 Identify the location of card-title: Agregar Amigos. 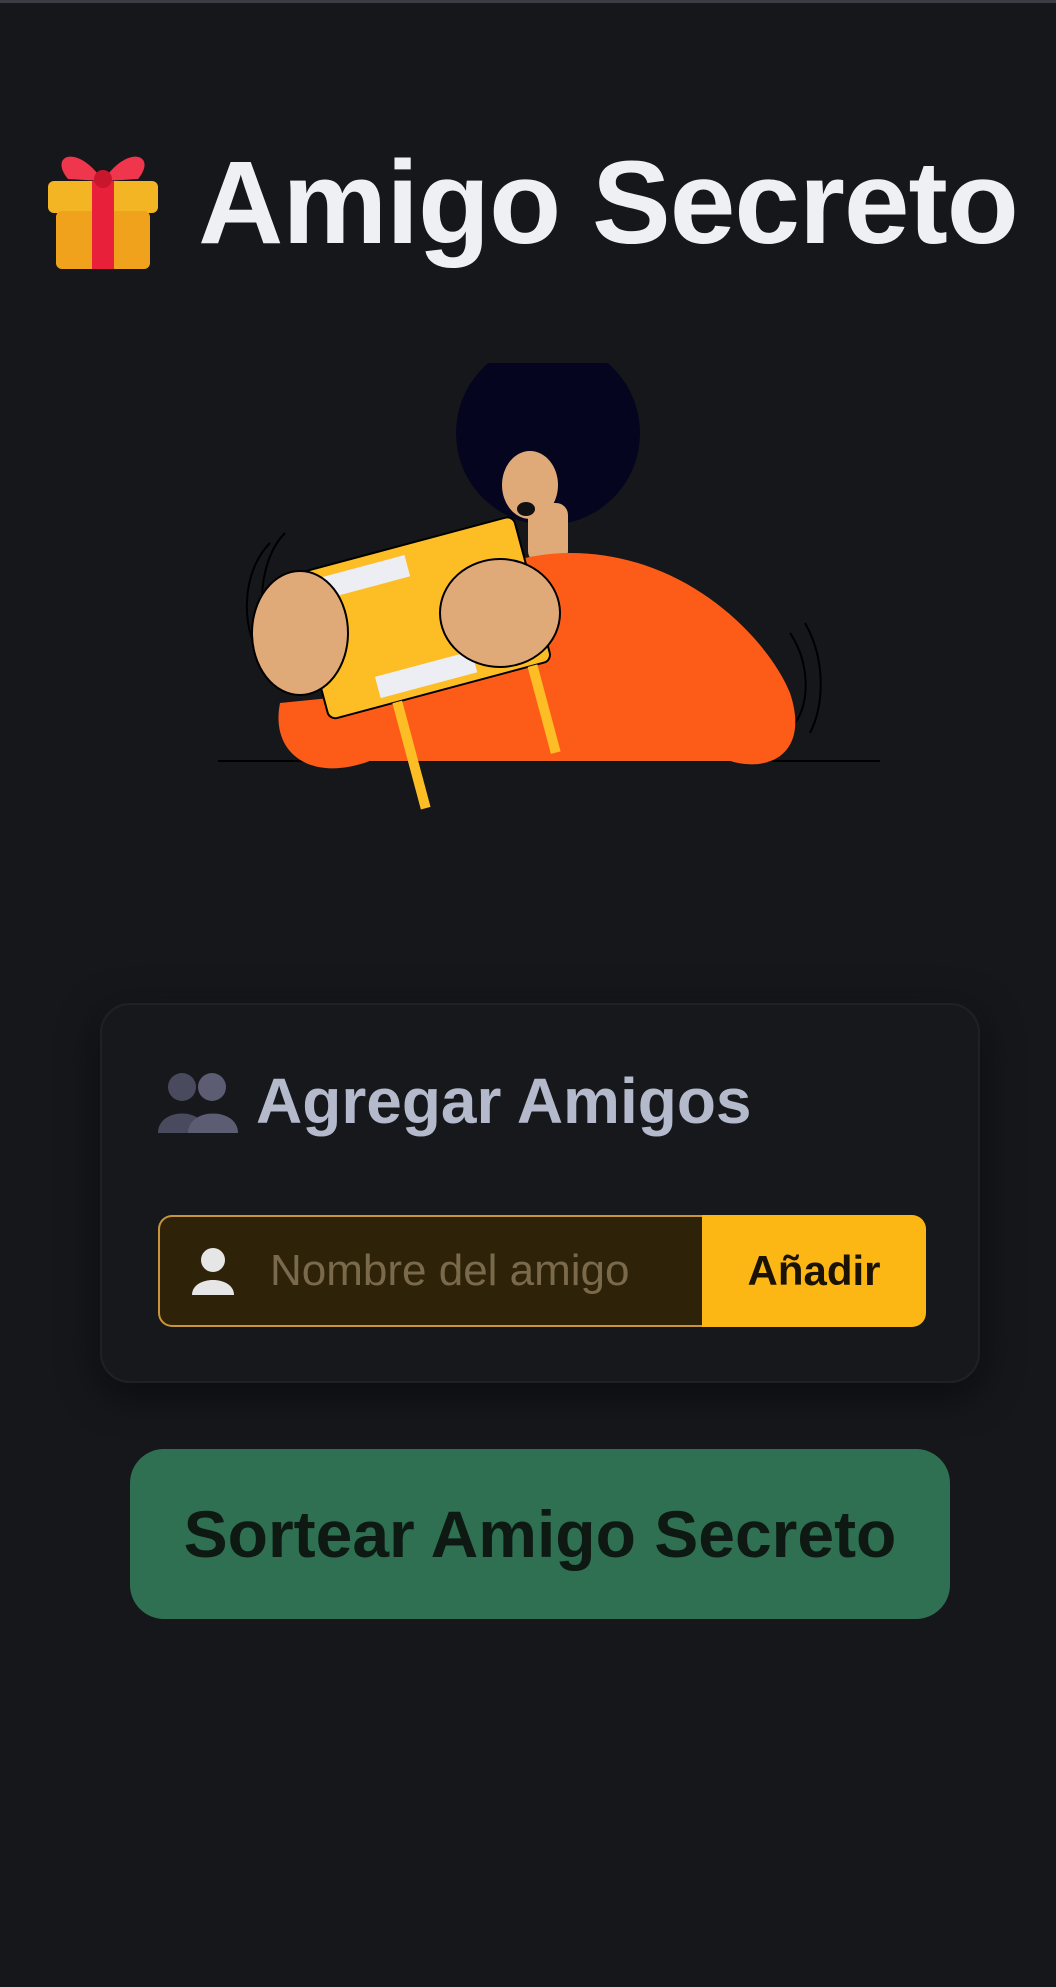
(504, 1101).